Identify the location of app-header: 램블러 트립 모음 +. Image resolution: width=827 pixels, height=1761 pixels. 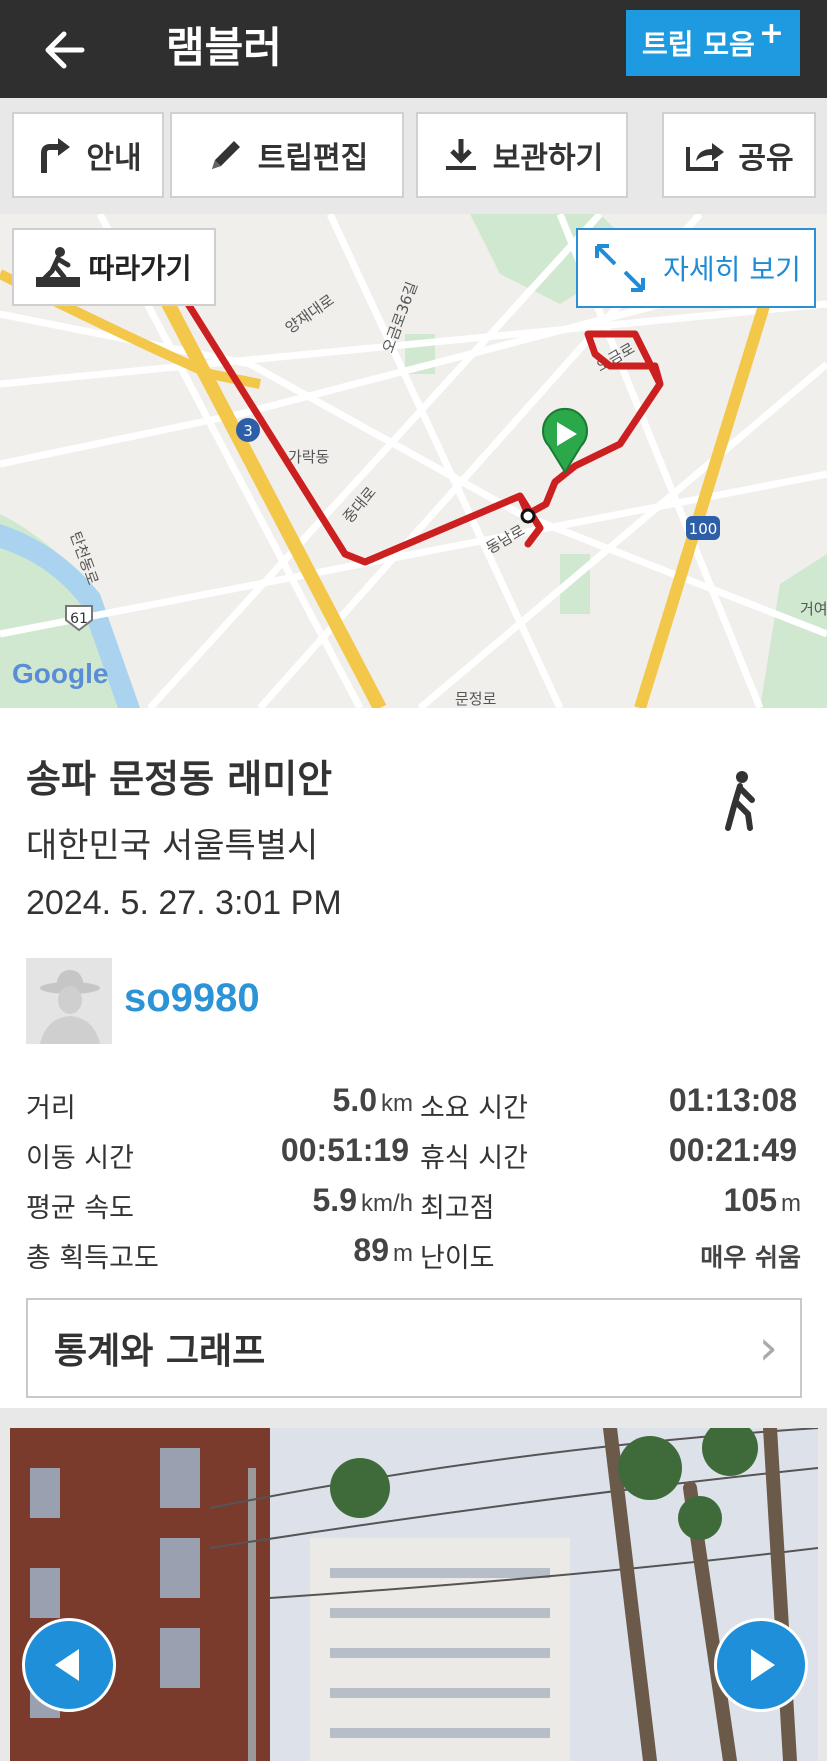
(413, 49).